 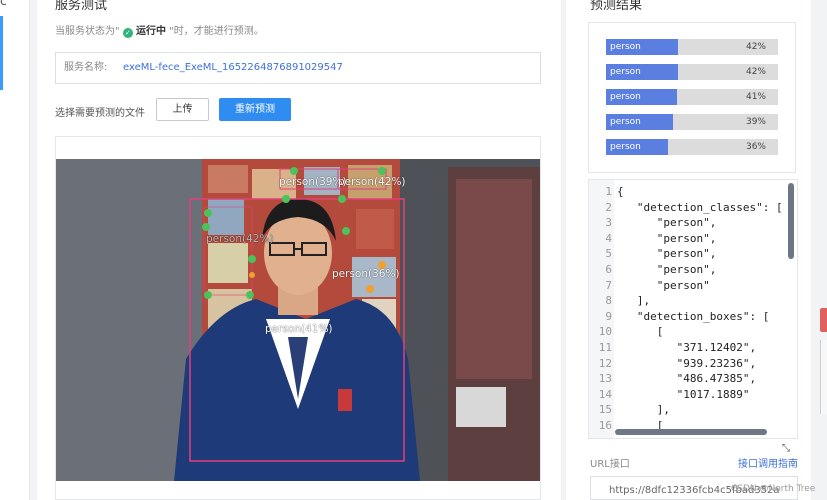 I want to click on code-text: "486.47385",, so click(x=687, y=379).